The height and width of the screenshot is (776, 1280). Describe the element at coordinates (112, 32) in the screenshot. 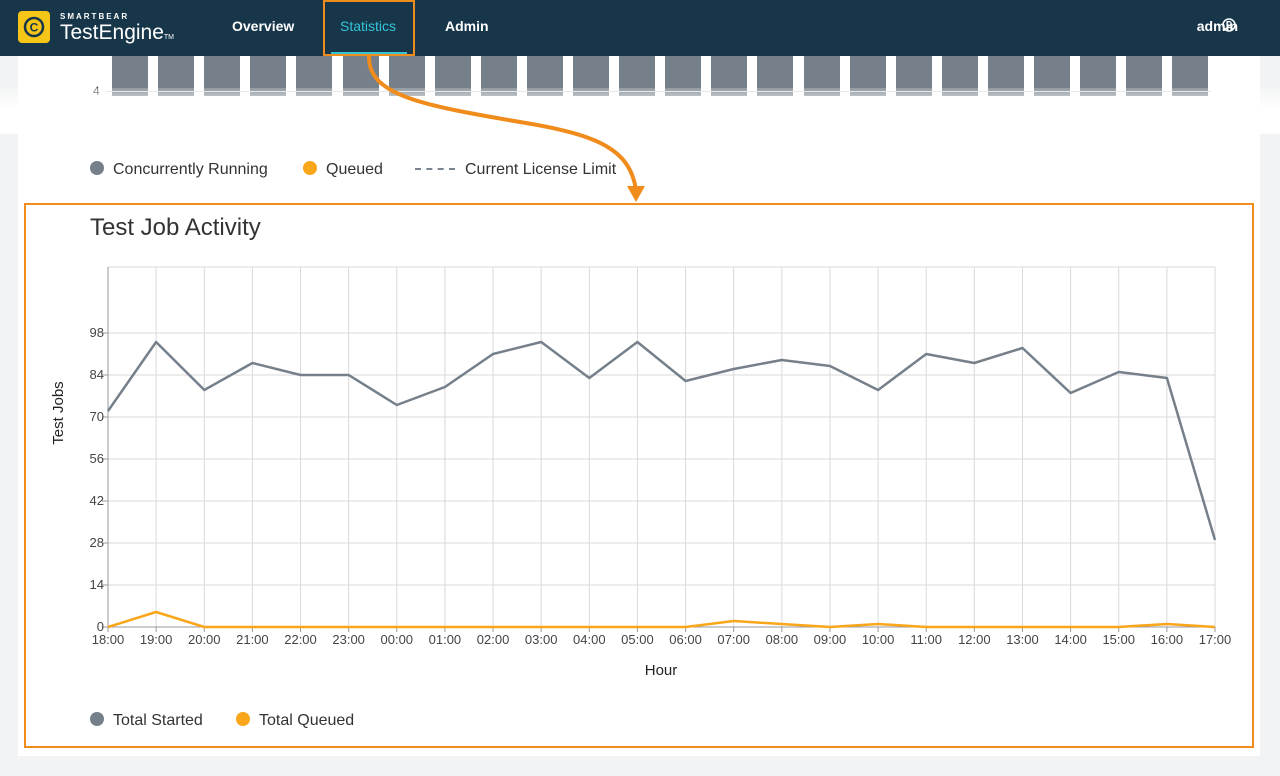

I see `brand-product-name: TestEngine` at that location.